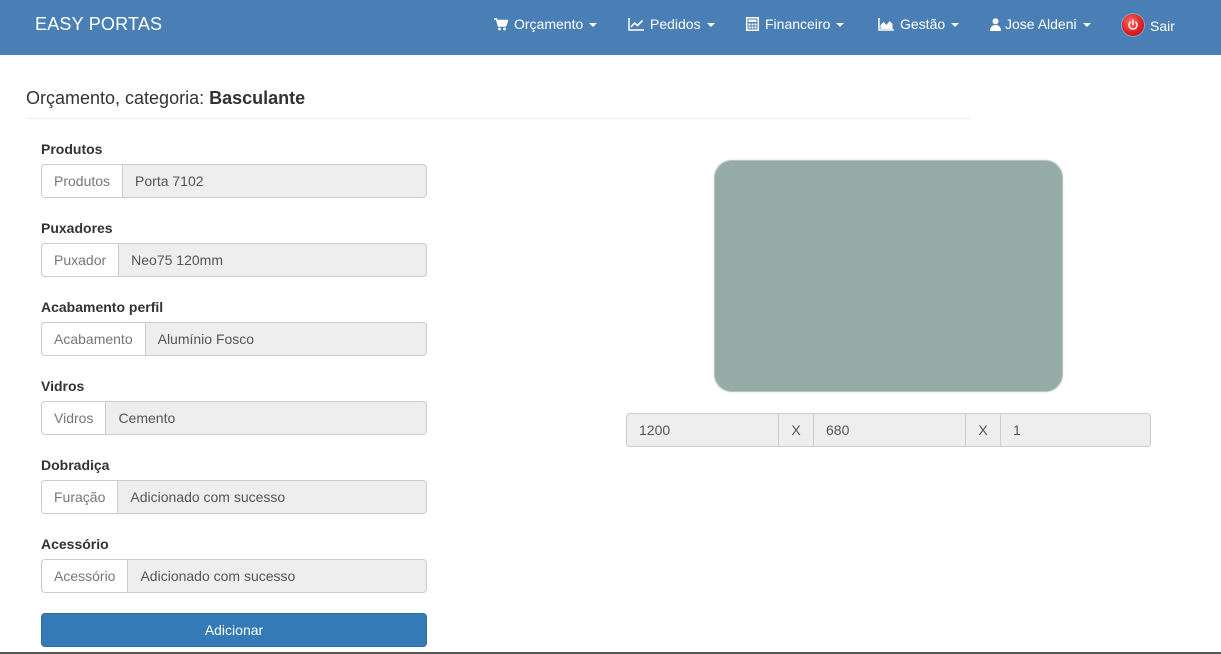  I want to click on calculator-icon, so click(752, 24).